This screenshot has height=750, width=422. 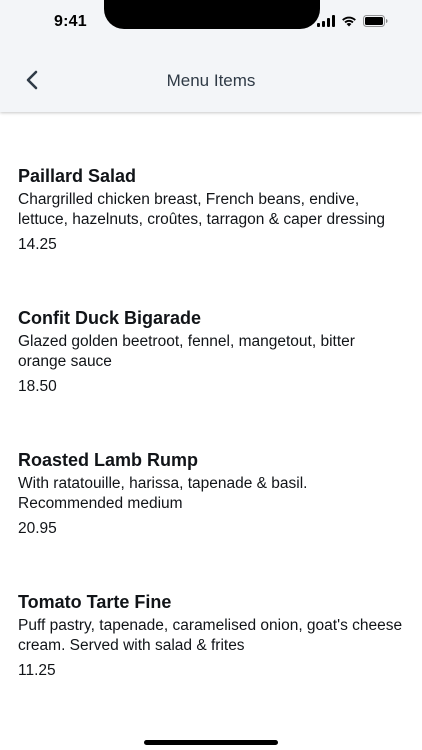 I want to click on device-notch, so click(x=212, y=14).